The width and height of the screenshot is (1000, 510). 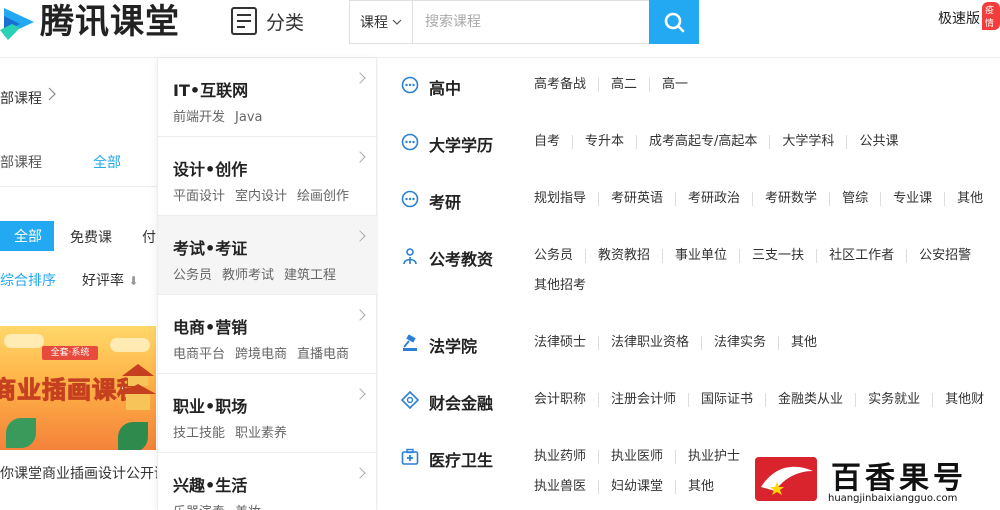 What do you see at coordinates (636, 487) in the screenshot?
I see `subcategory-link: 妇幼课堂` at bounding box center [636, 487].